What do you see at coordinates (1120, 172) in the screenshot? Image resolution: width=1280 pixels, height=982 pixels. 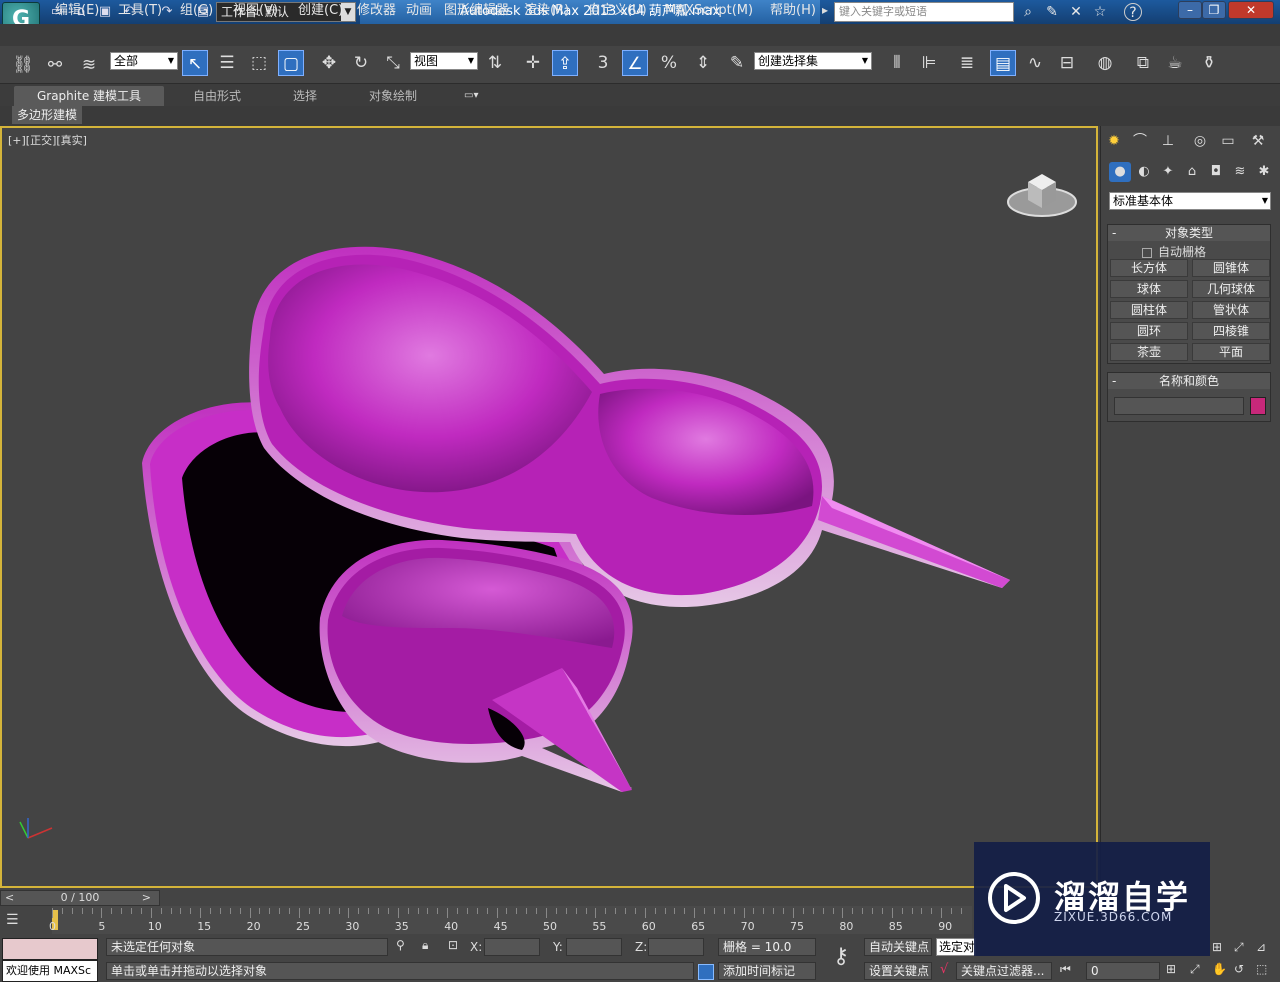 I see `geometry-icon: ●` at bounding box center [1120, 172].